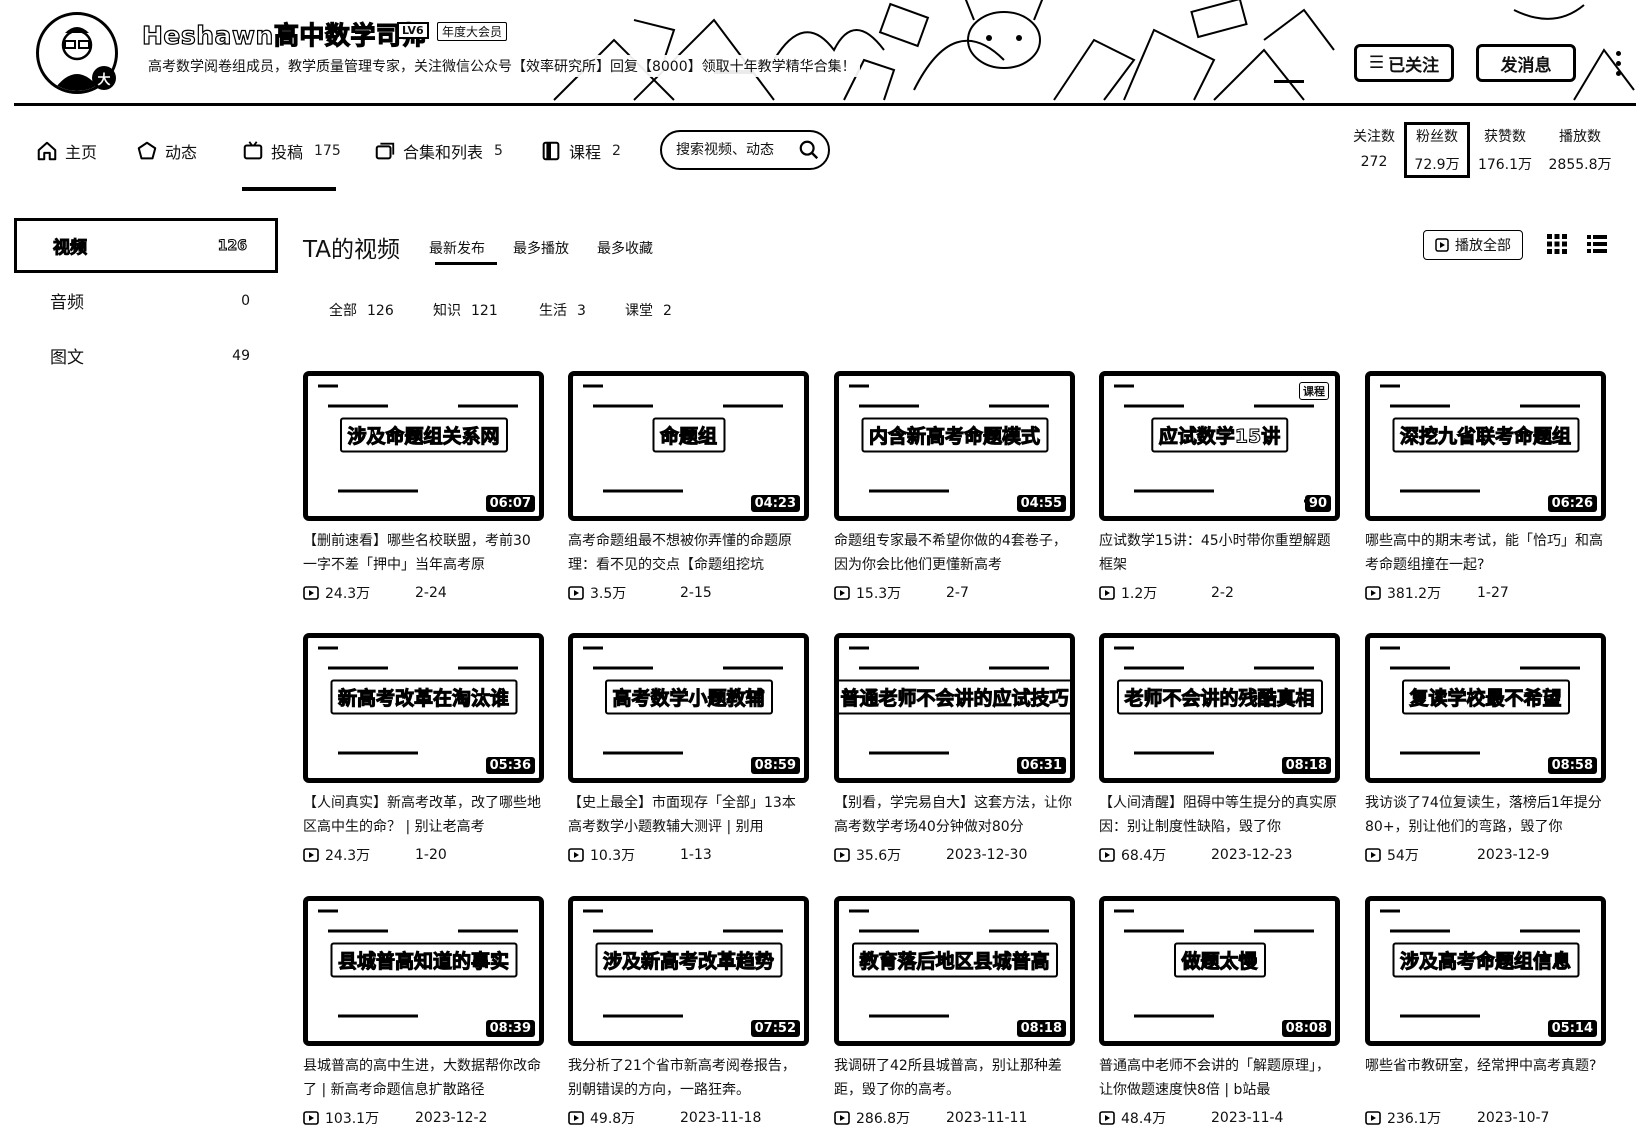 The width and height of the screenshot is (1636, 1132). I want to click on filter-count: 3, so click(581, 311).